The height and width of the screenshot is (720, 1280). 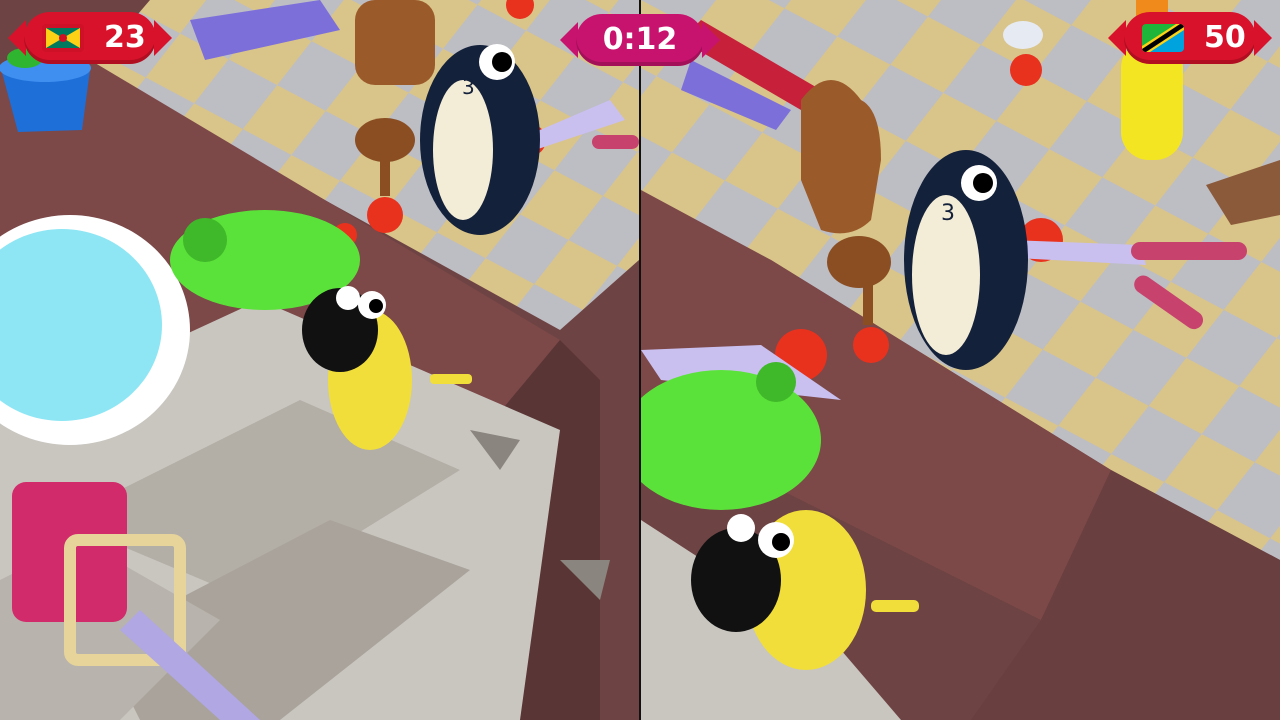 I want to click on match-timer-value: 0:12, so click(x=640, y=39).